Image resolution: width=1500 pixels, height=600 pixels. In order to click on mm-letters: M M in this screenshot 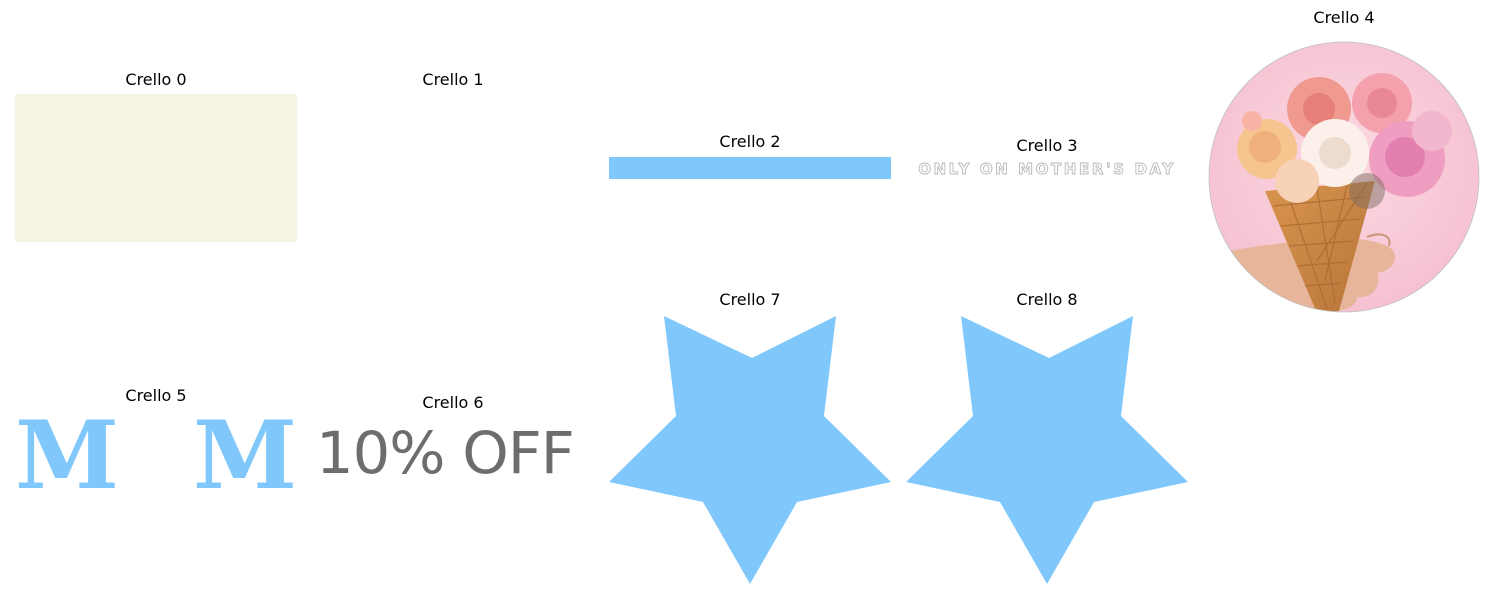, I will do `click(156, 452)`.